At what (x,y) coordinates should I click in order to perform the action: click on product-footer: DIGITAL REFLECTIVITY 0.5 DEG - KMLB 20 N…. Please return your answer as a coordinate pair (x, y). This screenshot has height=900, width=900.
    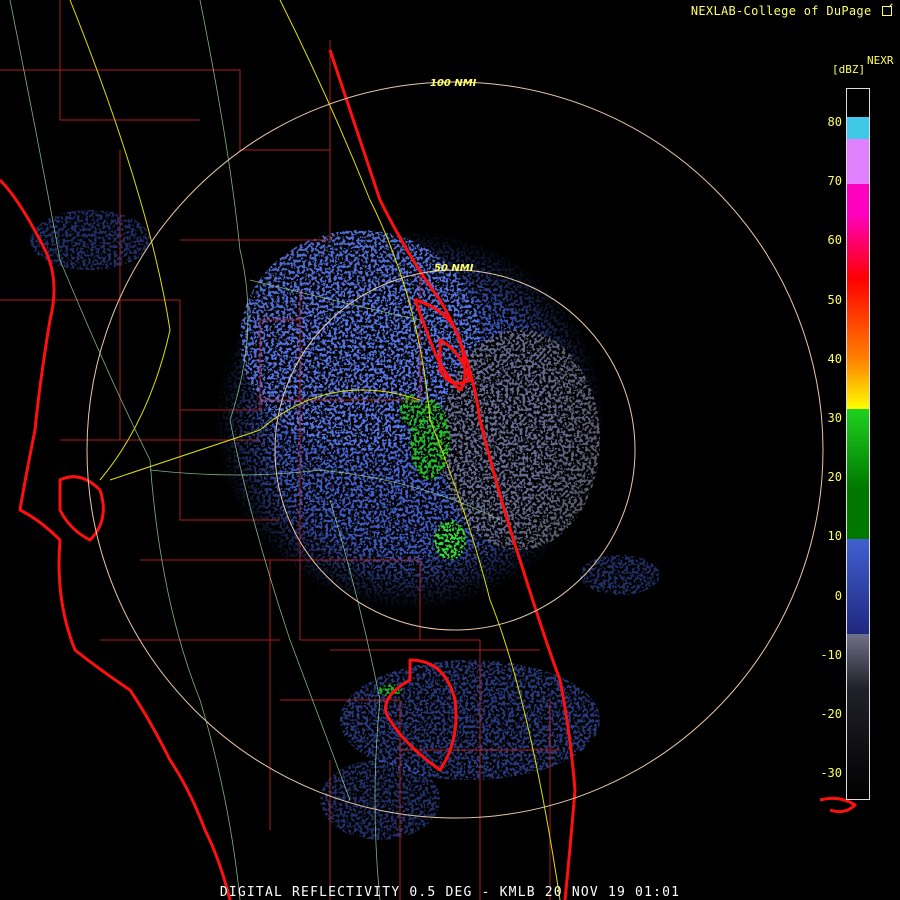
    Looking at the image, I should click on (450, 892).